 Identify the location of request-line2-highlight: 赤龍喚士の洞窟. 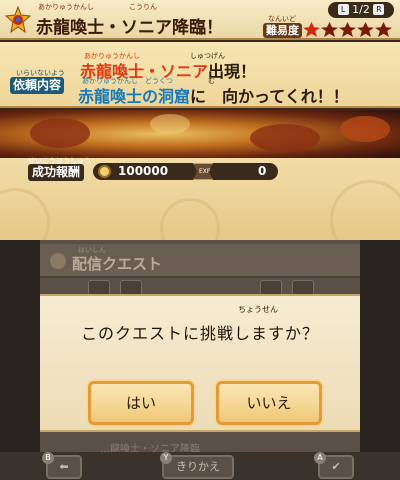
(134, 96).